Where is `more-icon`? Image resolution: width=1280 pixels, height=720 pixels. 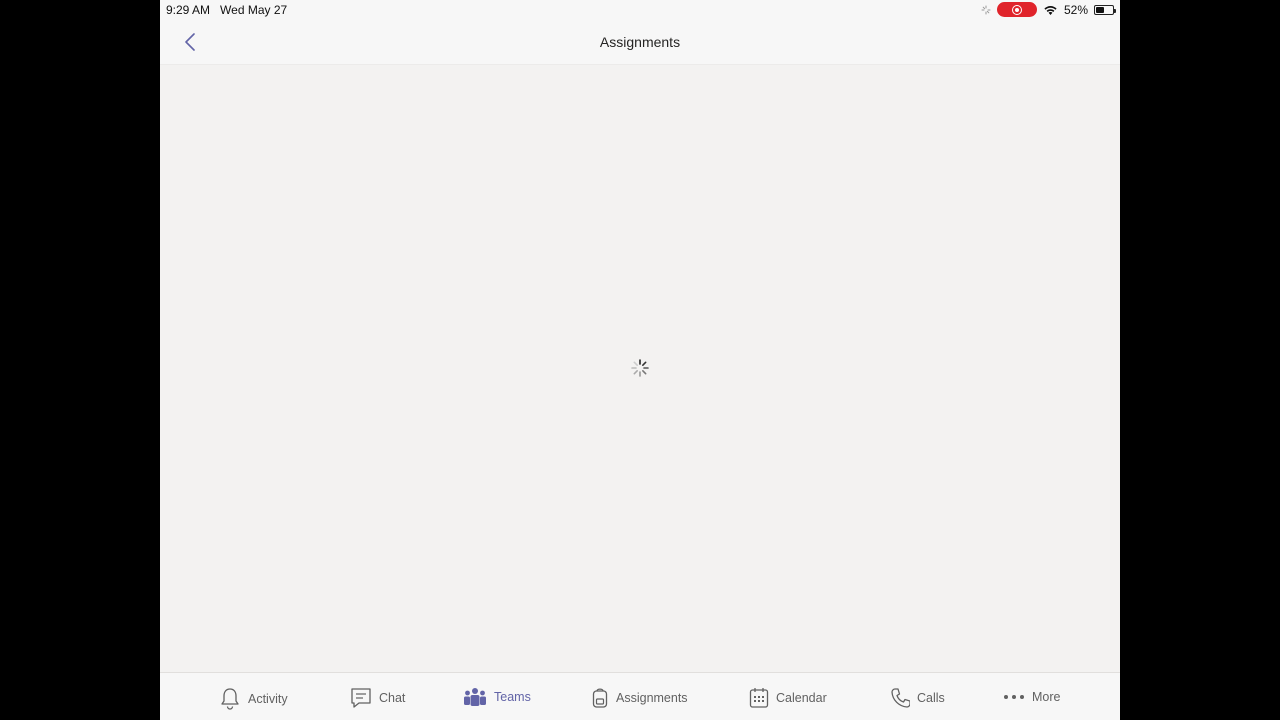 more-icon is located at coordinates (1014, 697).